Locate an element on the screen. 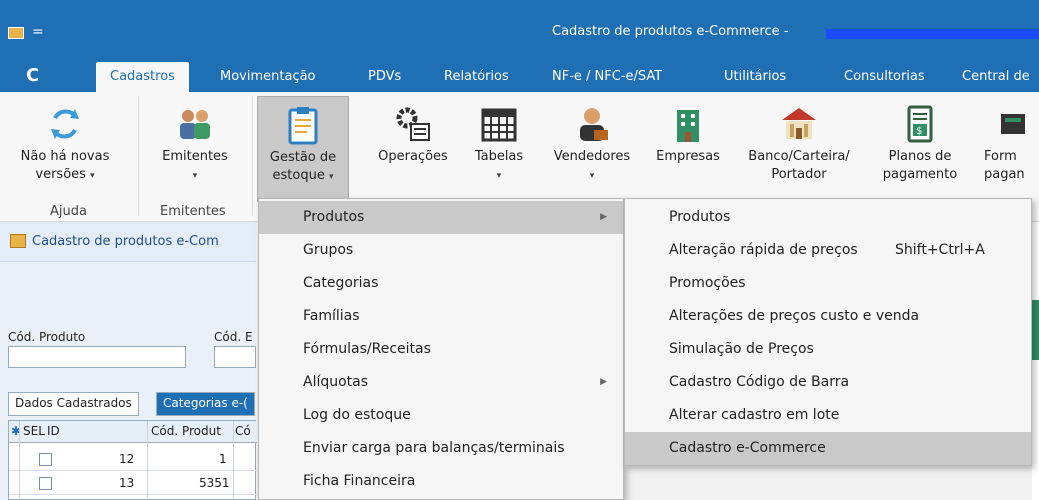 Image resolution: width=1039 pixels, height=500 pixels. menu-item-label: Alíquotas is located at coordinates (336, 382).